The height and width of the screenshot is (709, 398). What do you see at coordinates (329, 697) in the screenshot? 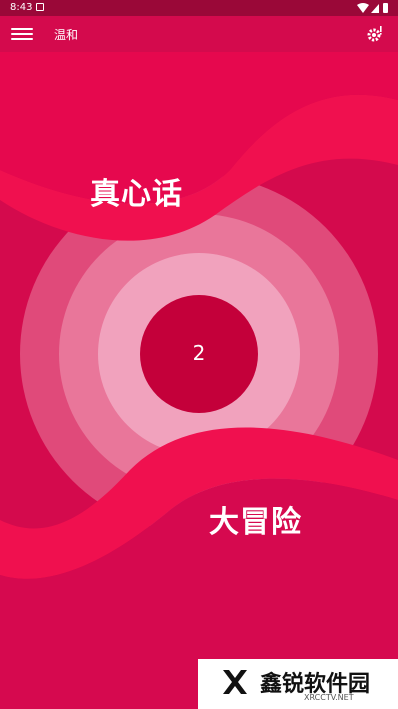
I see `watermark-url: XRCCTV.NET` at bounding box center [329, 697].